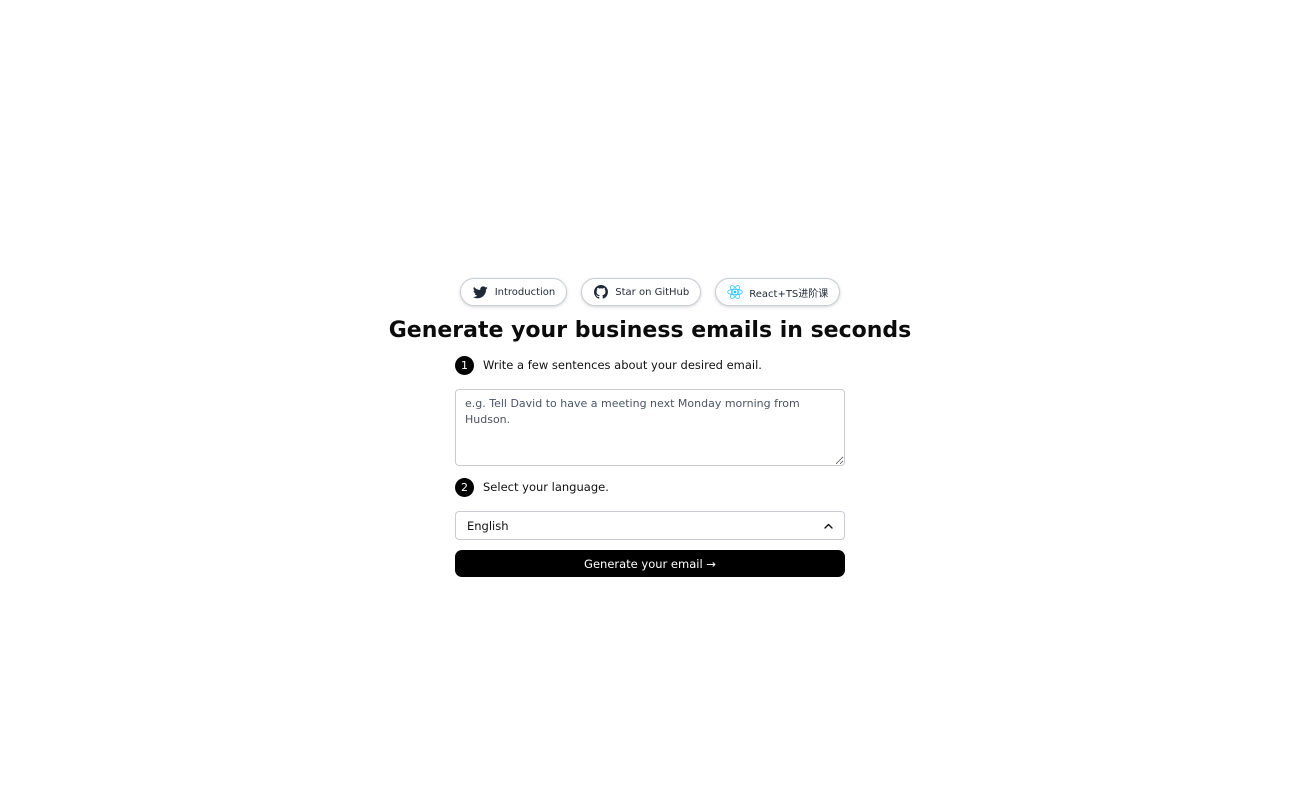 This screenshot has height=788, width=1300. Describe the element at coordinates (601, 292) in the screenshot. I see `github-icon` at that location.